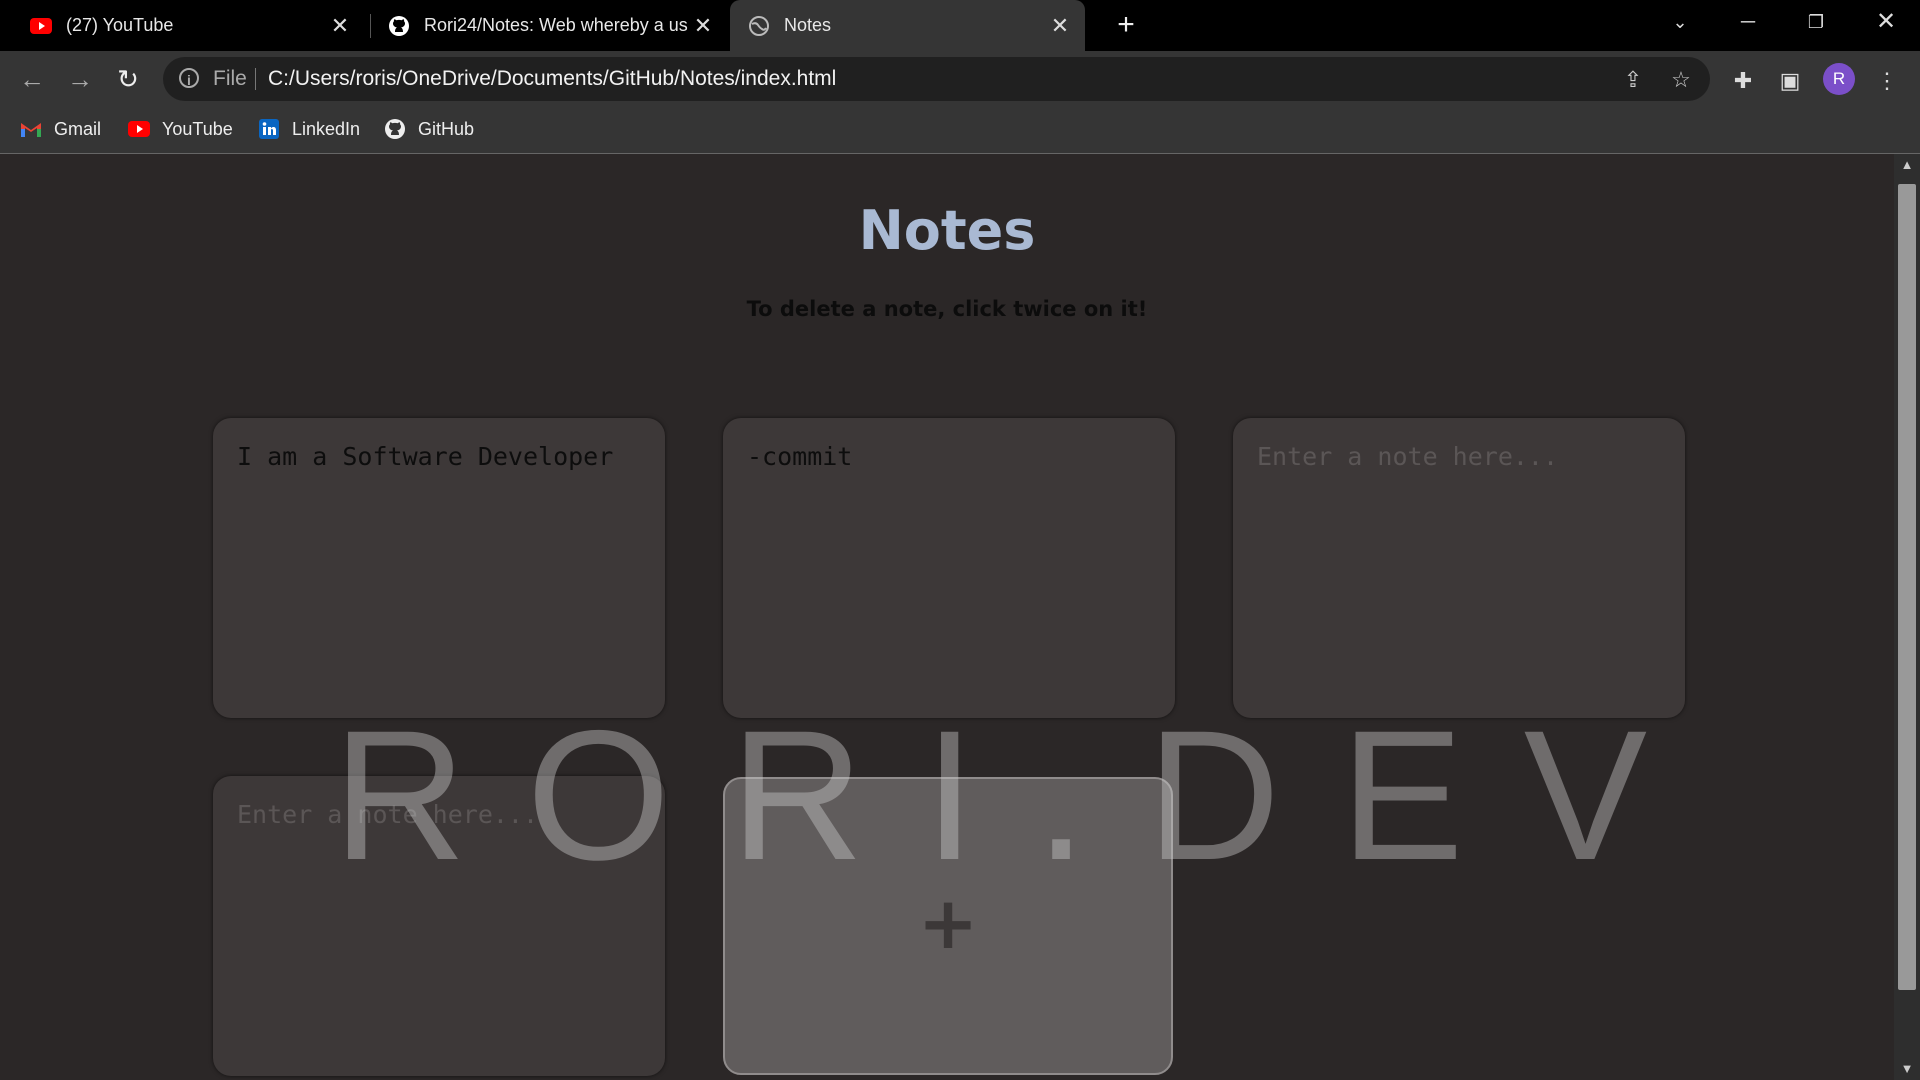 Image resolution: width=1920 pixels, height=1080 pixels. What do you see at coordinates (197, 128) in the screenshot?
I see `bookmark-label: YouTube` at bounding box center [197, 128].